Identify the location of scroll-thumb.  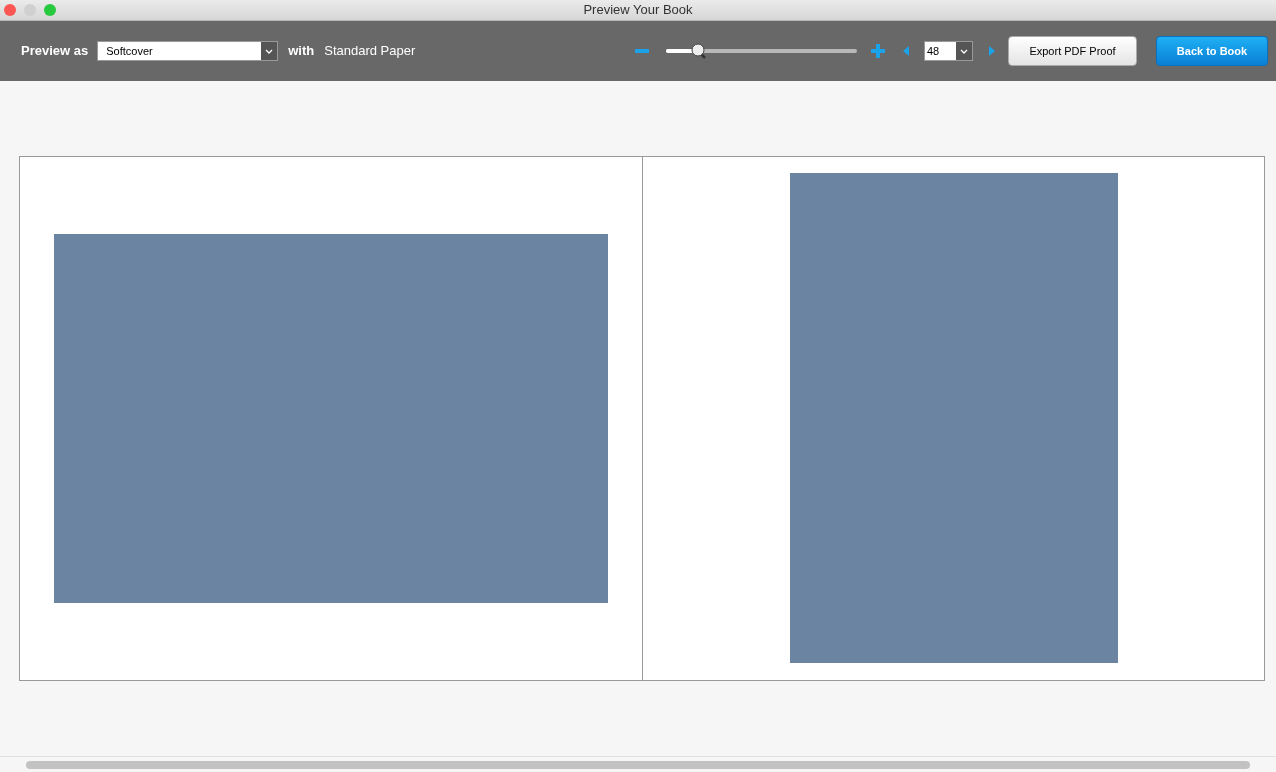
(638, 764).